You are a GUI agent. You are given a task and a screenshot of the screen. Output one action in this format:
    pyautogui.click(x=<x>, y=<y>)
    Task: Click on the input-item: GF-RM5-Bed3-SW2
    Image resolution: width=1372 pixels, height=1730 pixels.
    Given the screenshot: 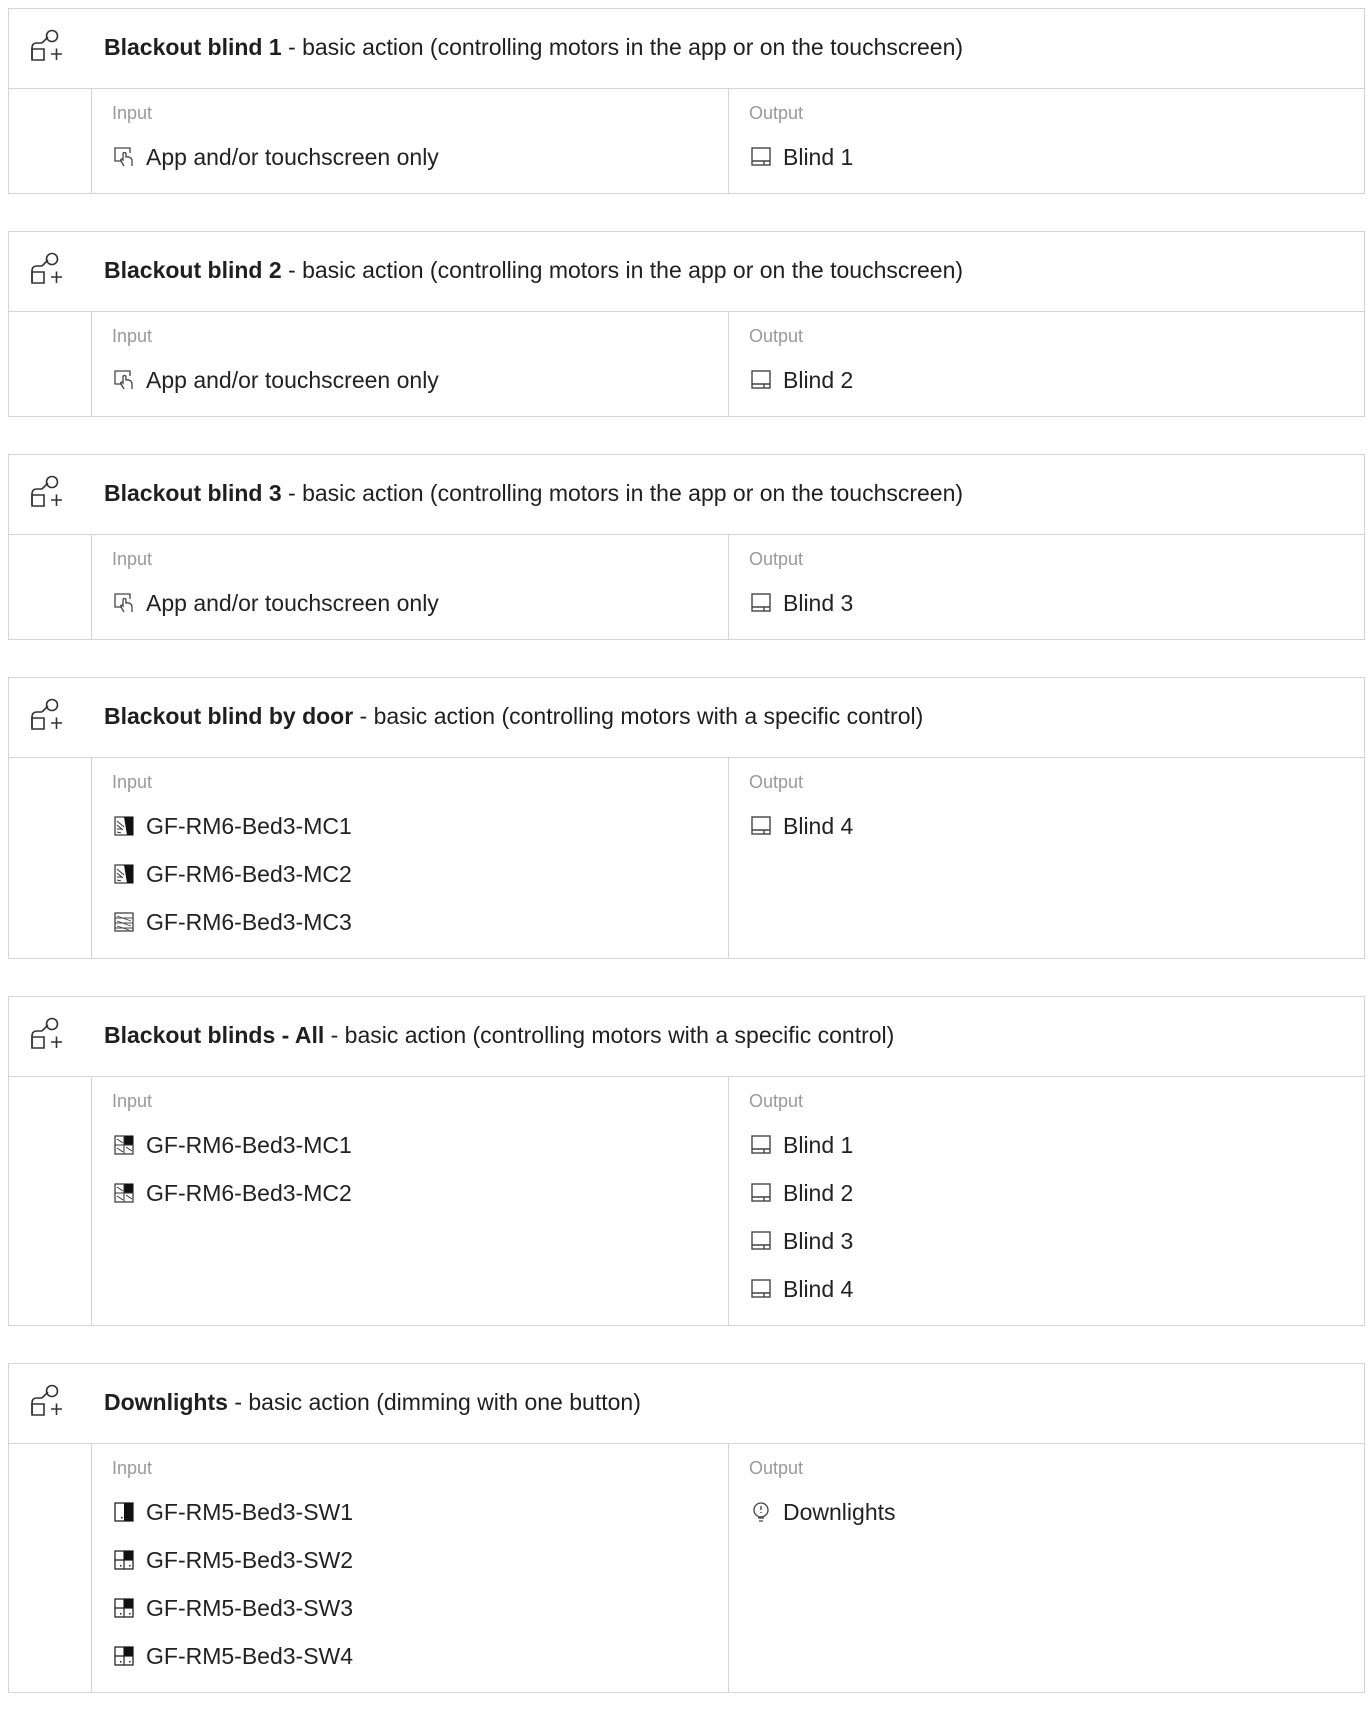 What is the action you would take?
    pyautogui.click(x=420, y=1560)
    